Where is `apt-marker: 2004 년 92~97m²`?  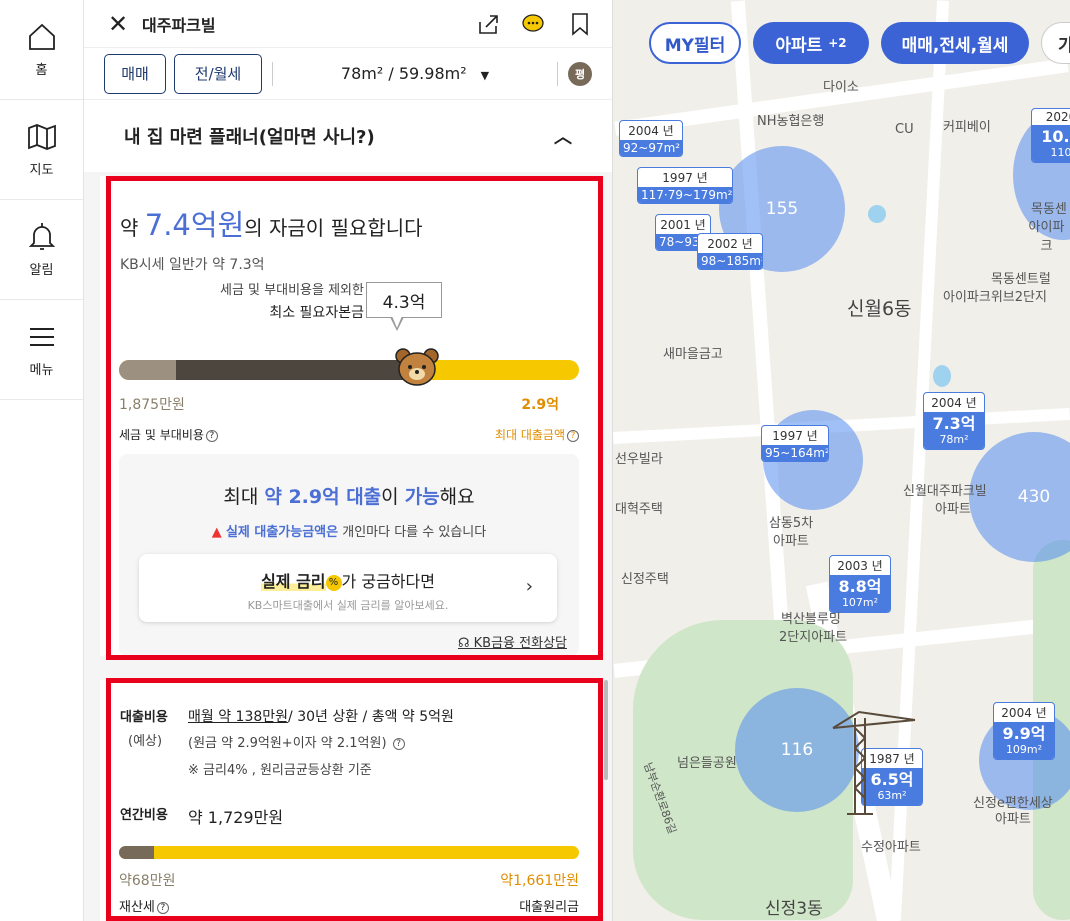
apt-marker: 2004 년 92~97m² is located at coordinates (651, 138).